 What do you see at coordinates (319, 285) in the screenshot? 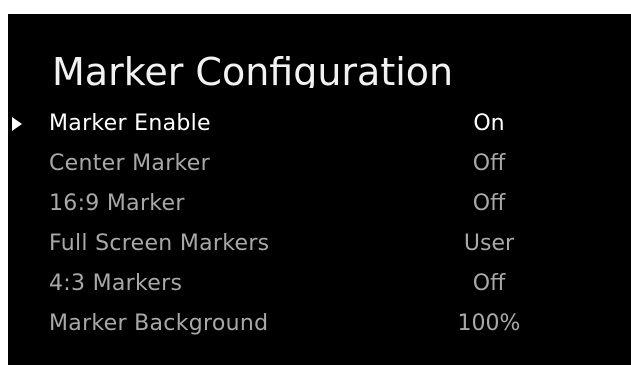
I see `menu-item-4-3-markers: 4:3 Markers Off` at bounding box center [319, 285].